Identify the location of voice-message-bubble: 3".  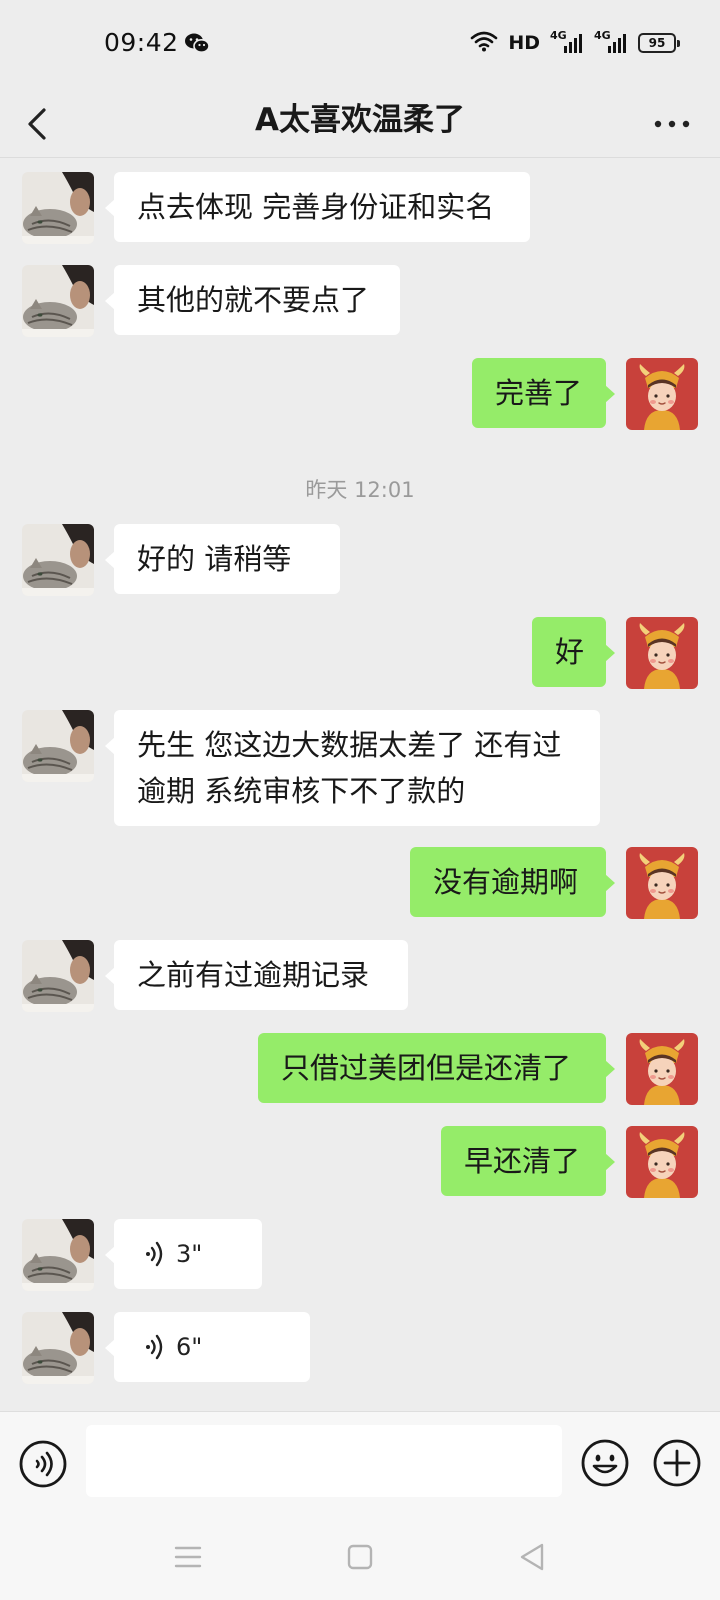
(183, 1254).